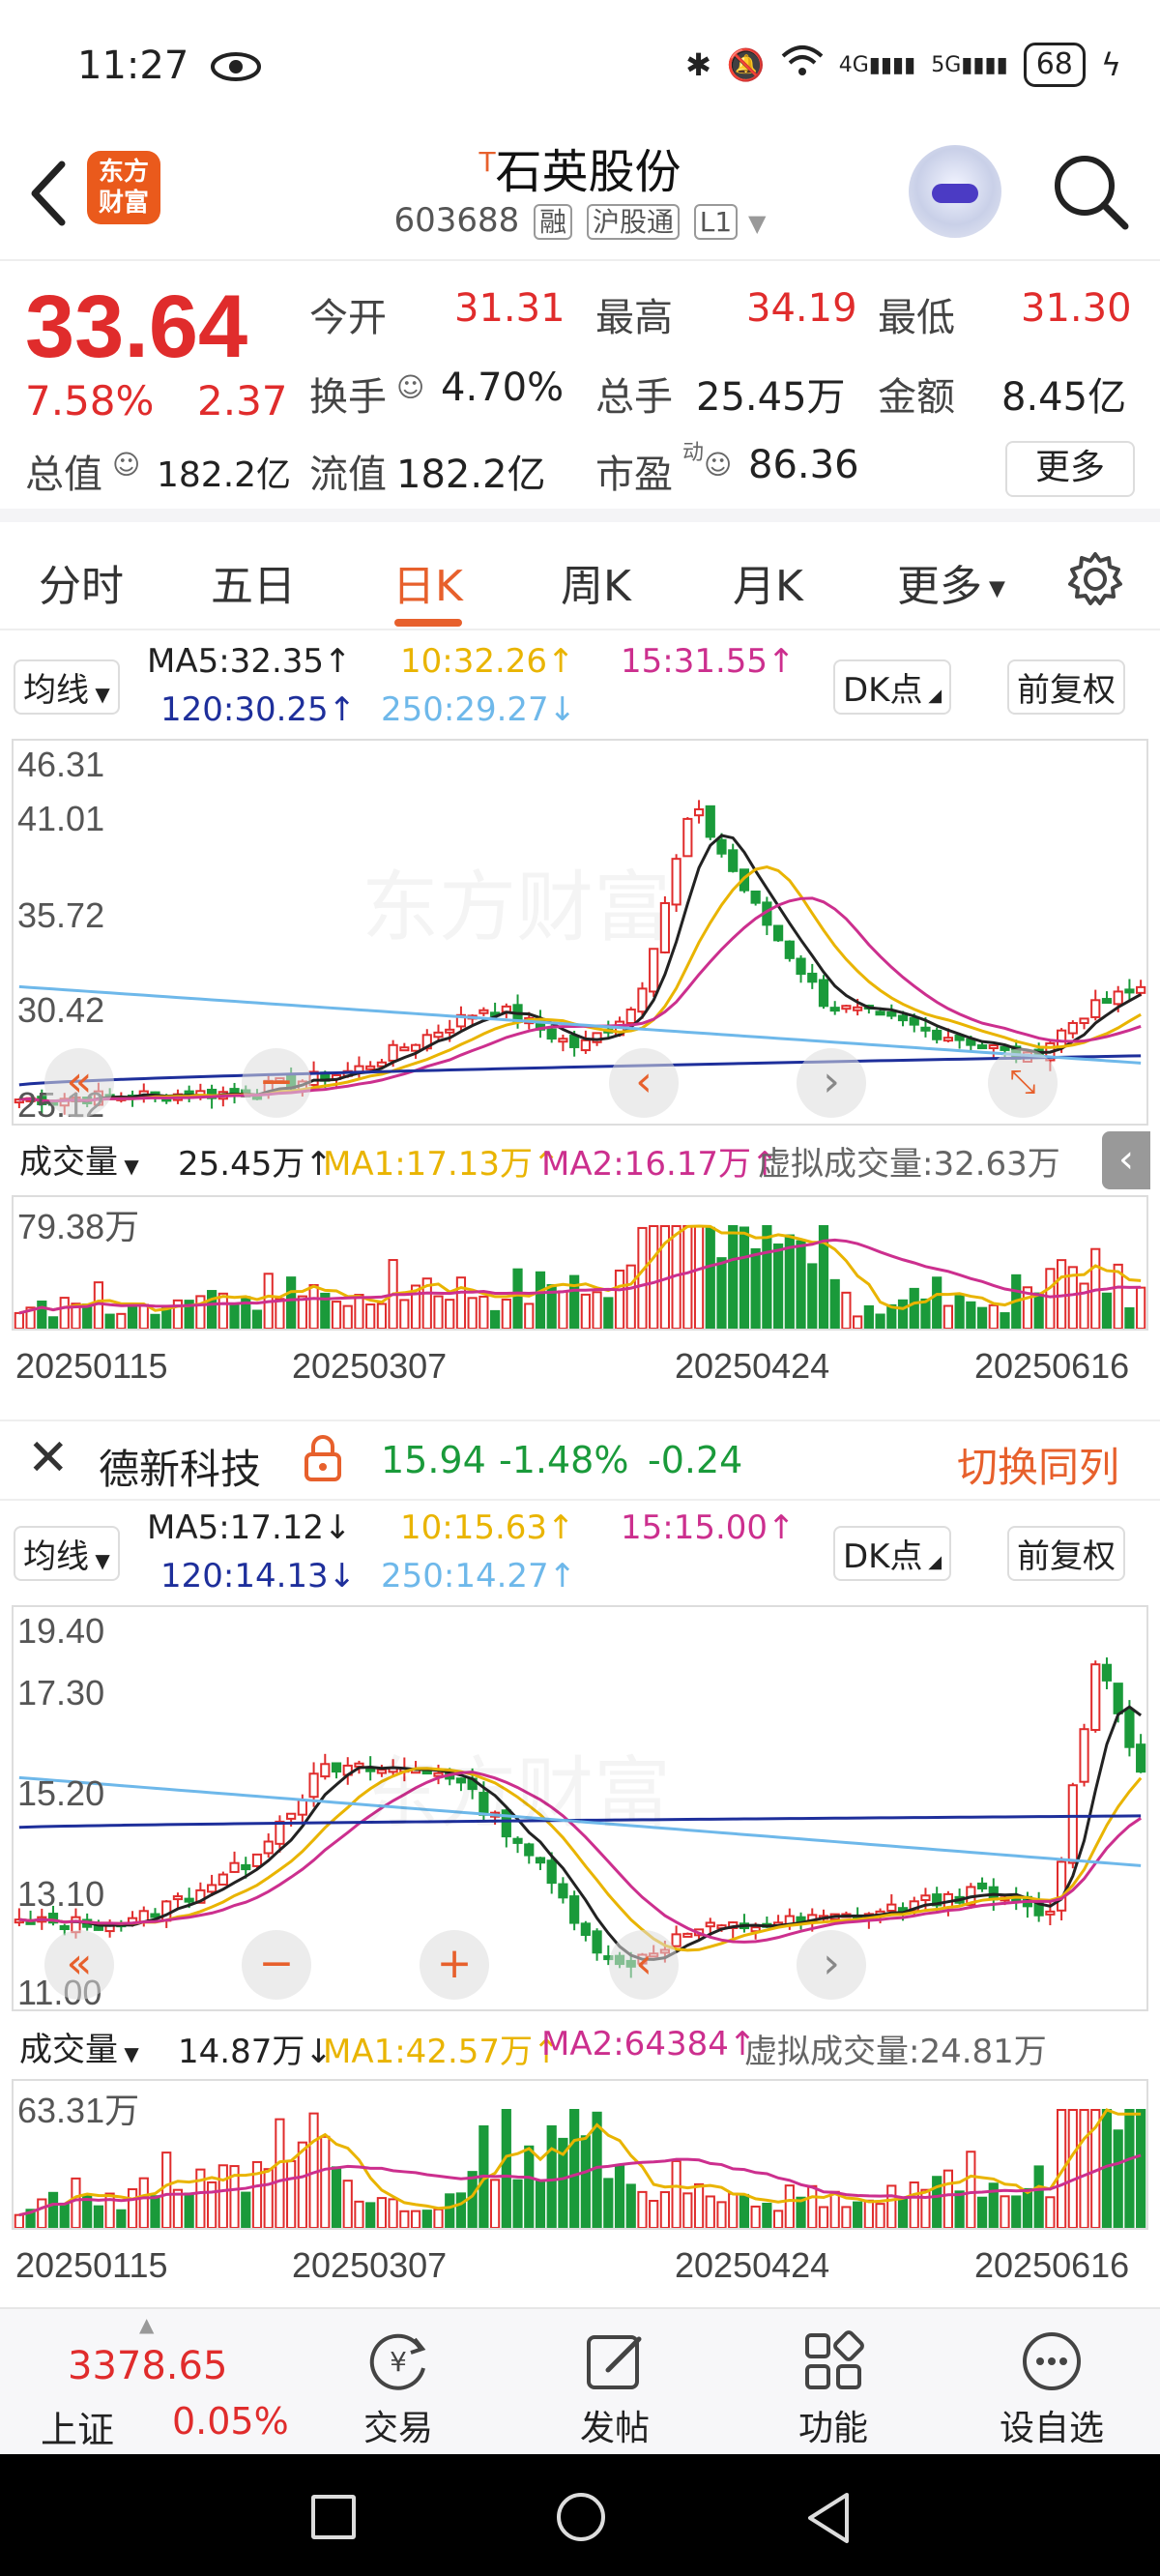  Describe the element at coordinates (434, 1460) in the screenshot. I see `compare-price: 15.94` at that location.